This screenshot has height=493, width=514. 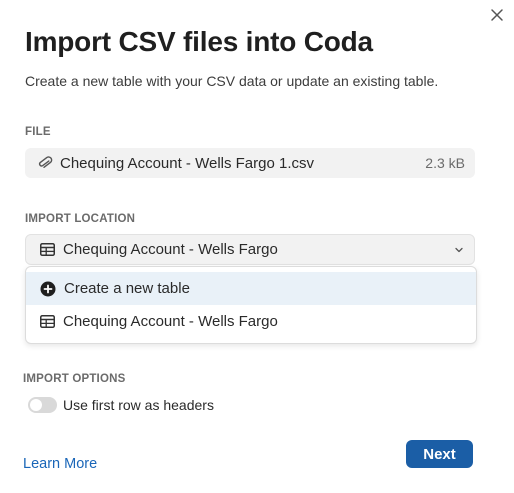 What do you see at coordinates (36, 405) in the screenshot?
I see `toggle-knob` at bounding box center [36, 405].